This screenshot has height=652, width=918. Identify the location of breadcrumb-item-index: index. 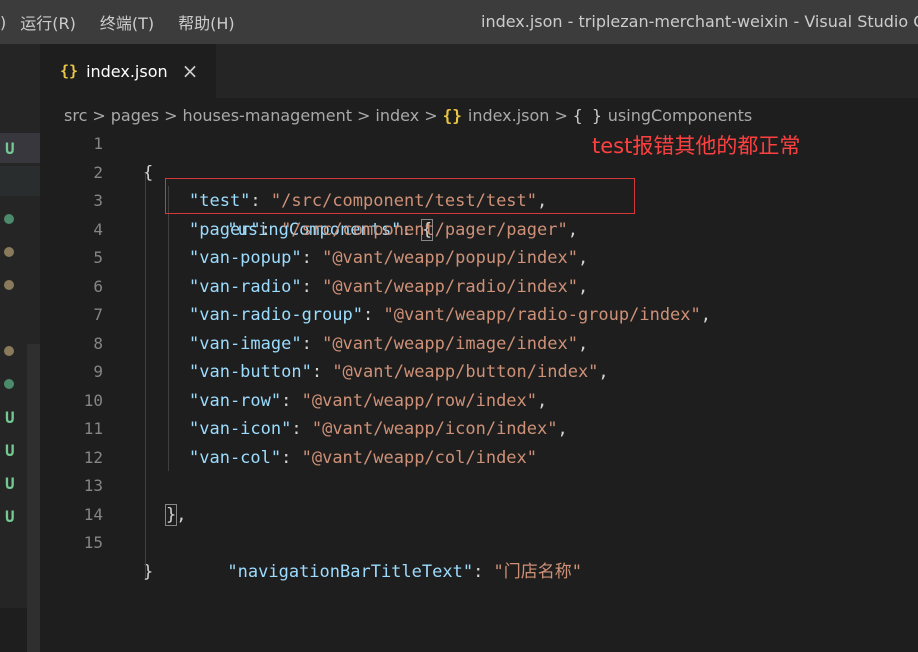
(397, 115).